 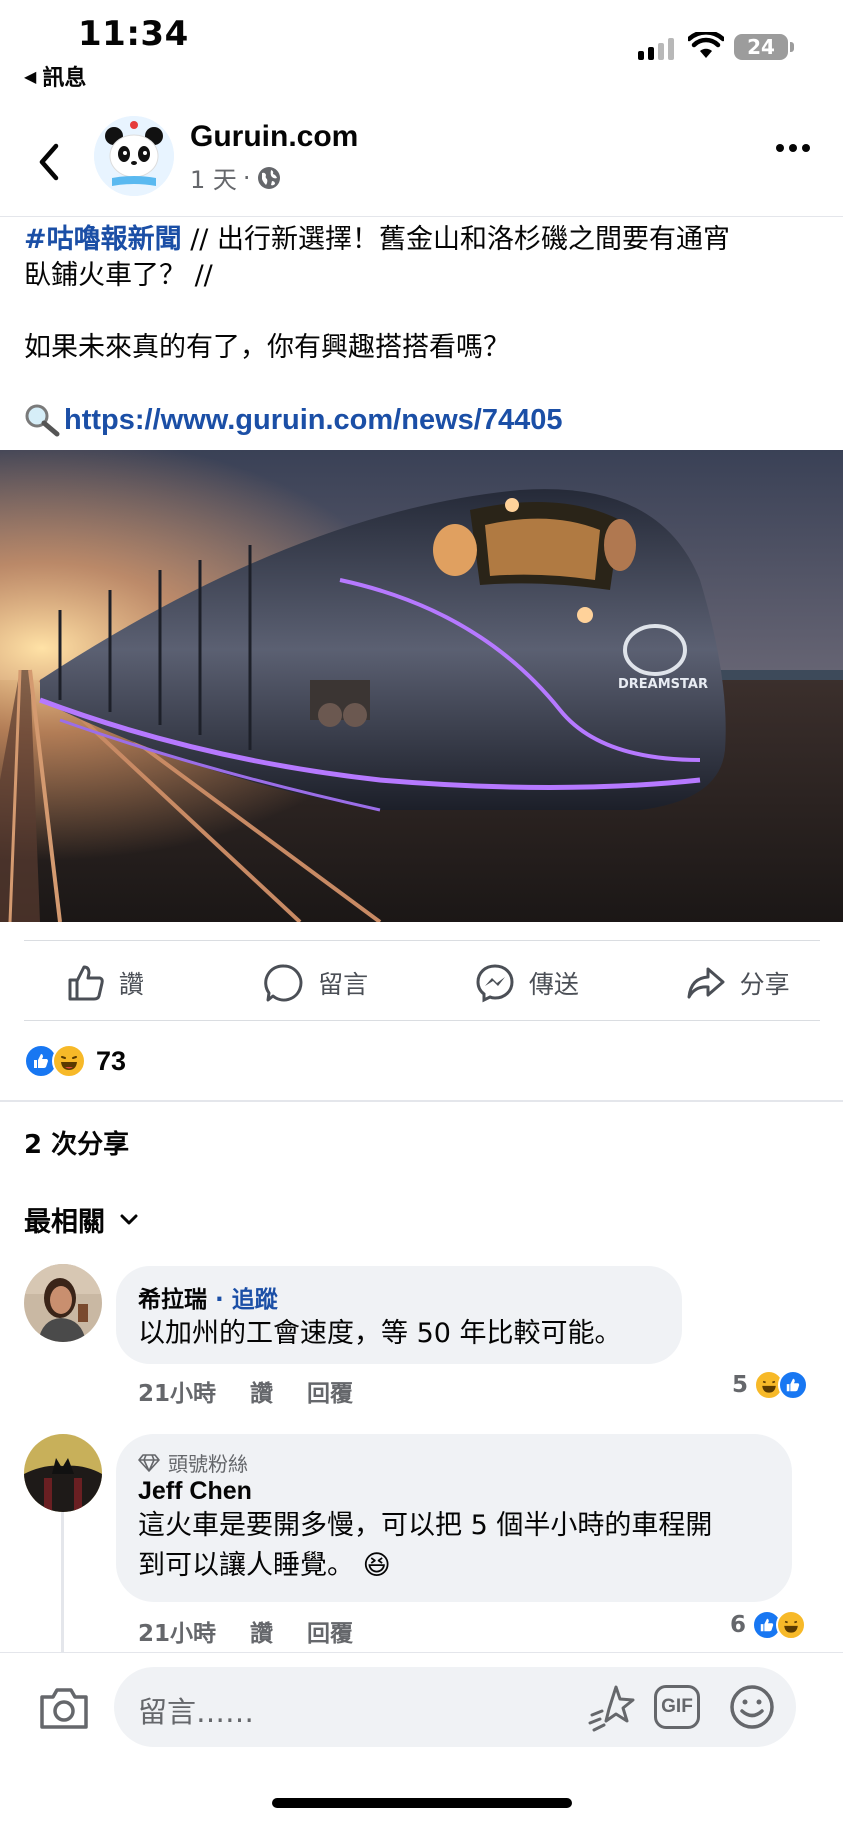 I want to click on comment-bubble-icon, so click(x=283, y=983).